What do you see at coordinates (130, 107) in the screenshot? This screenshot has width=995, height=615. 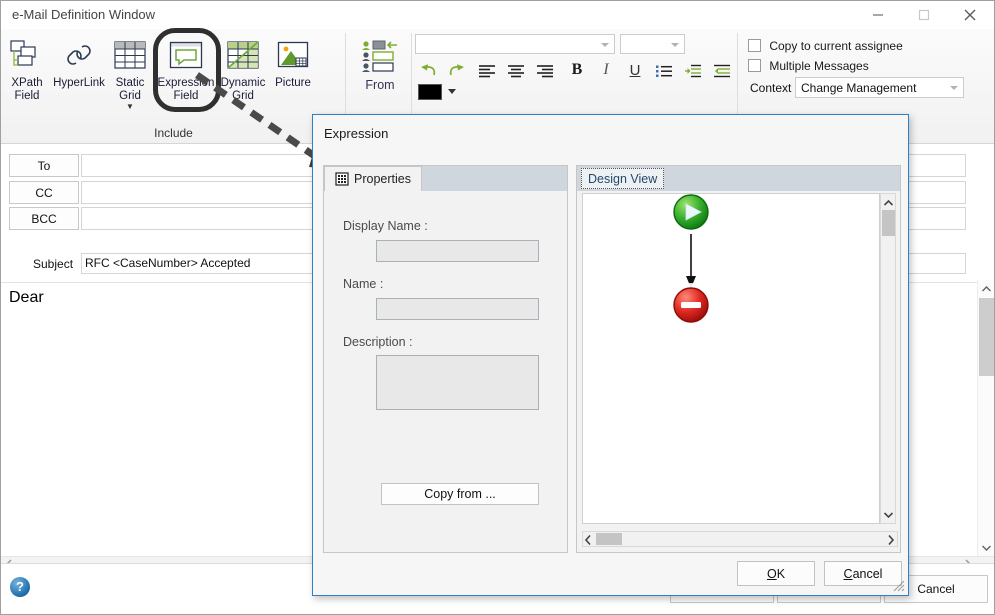 I see `static-grid-dropdown-arrow: ▼` at bounding box center [130, 107].